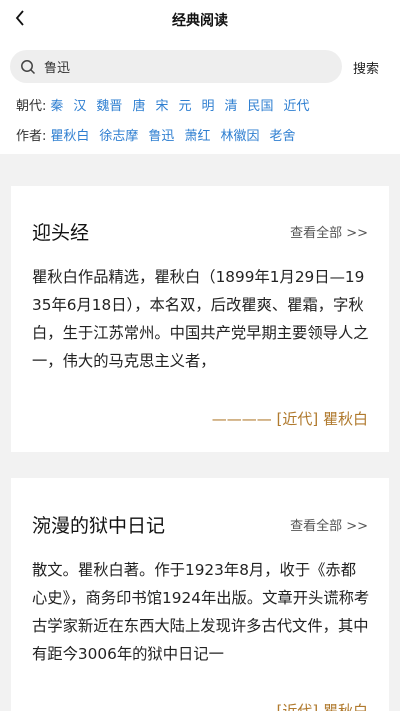  I want to click on page-title: 经典阅读, so click(200, 21).